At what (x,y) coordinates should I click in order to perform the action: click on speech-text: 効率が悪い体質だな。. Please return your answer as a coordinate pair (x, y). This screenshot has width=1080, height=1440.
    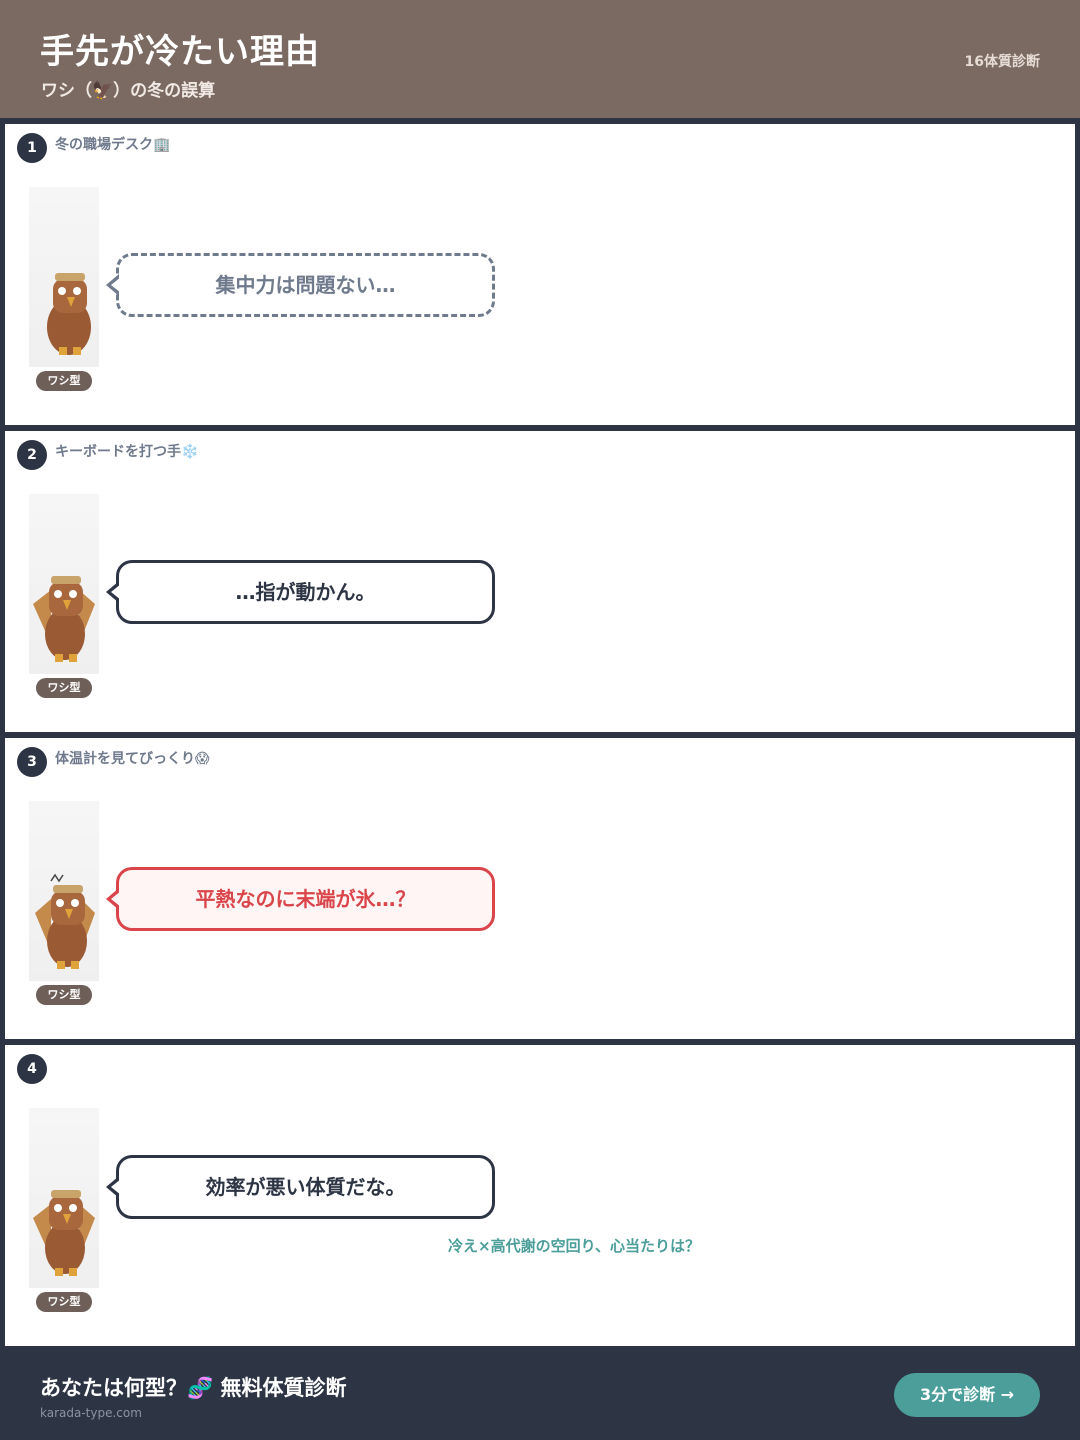
    Looking at the image, I should click on (305, 1187).